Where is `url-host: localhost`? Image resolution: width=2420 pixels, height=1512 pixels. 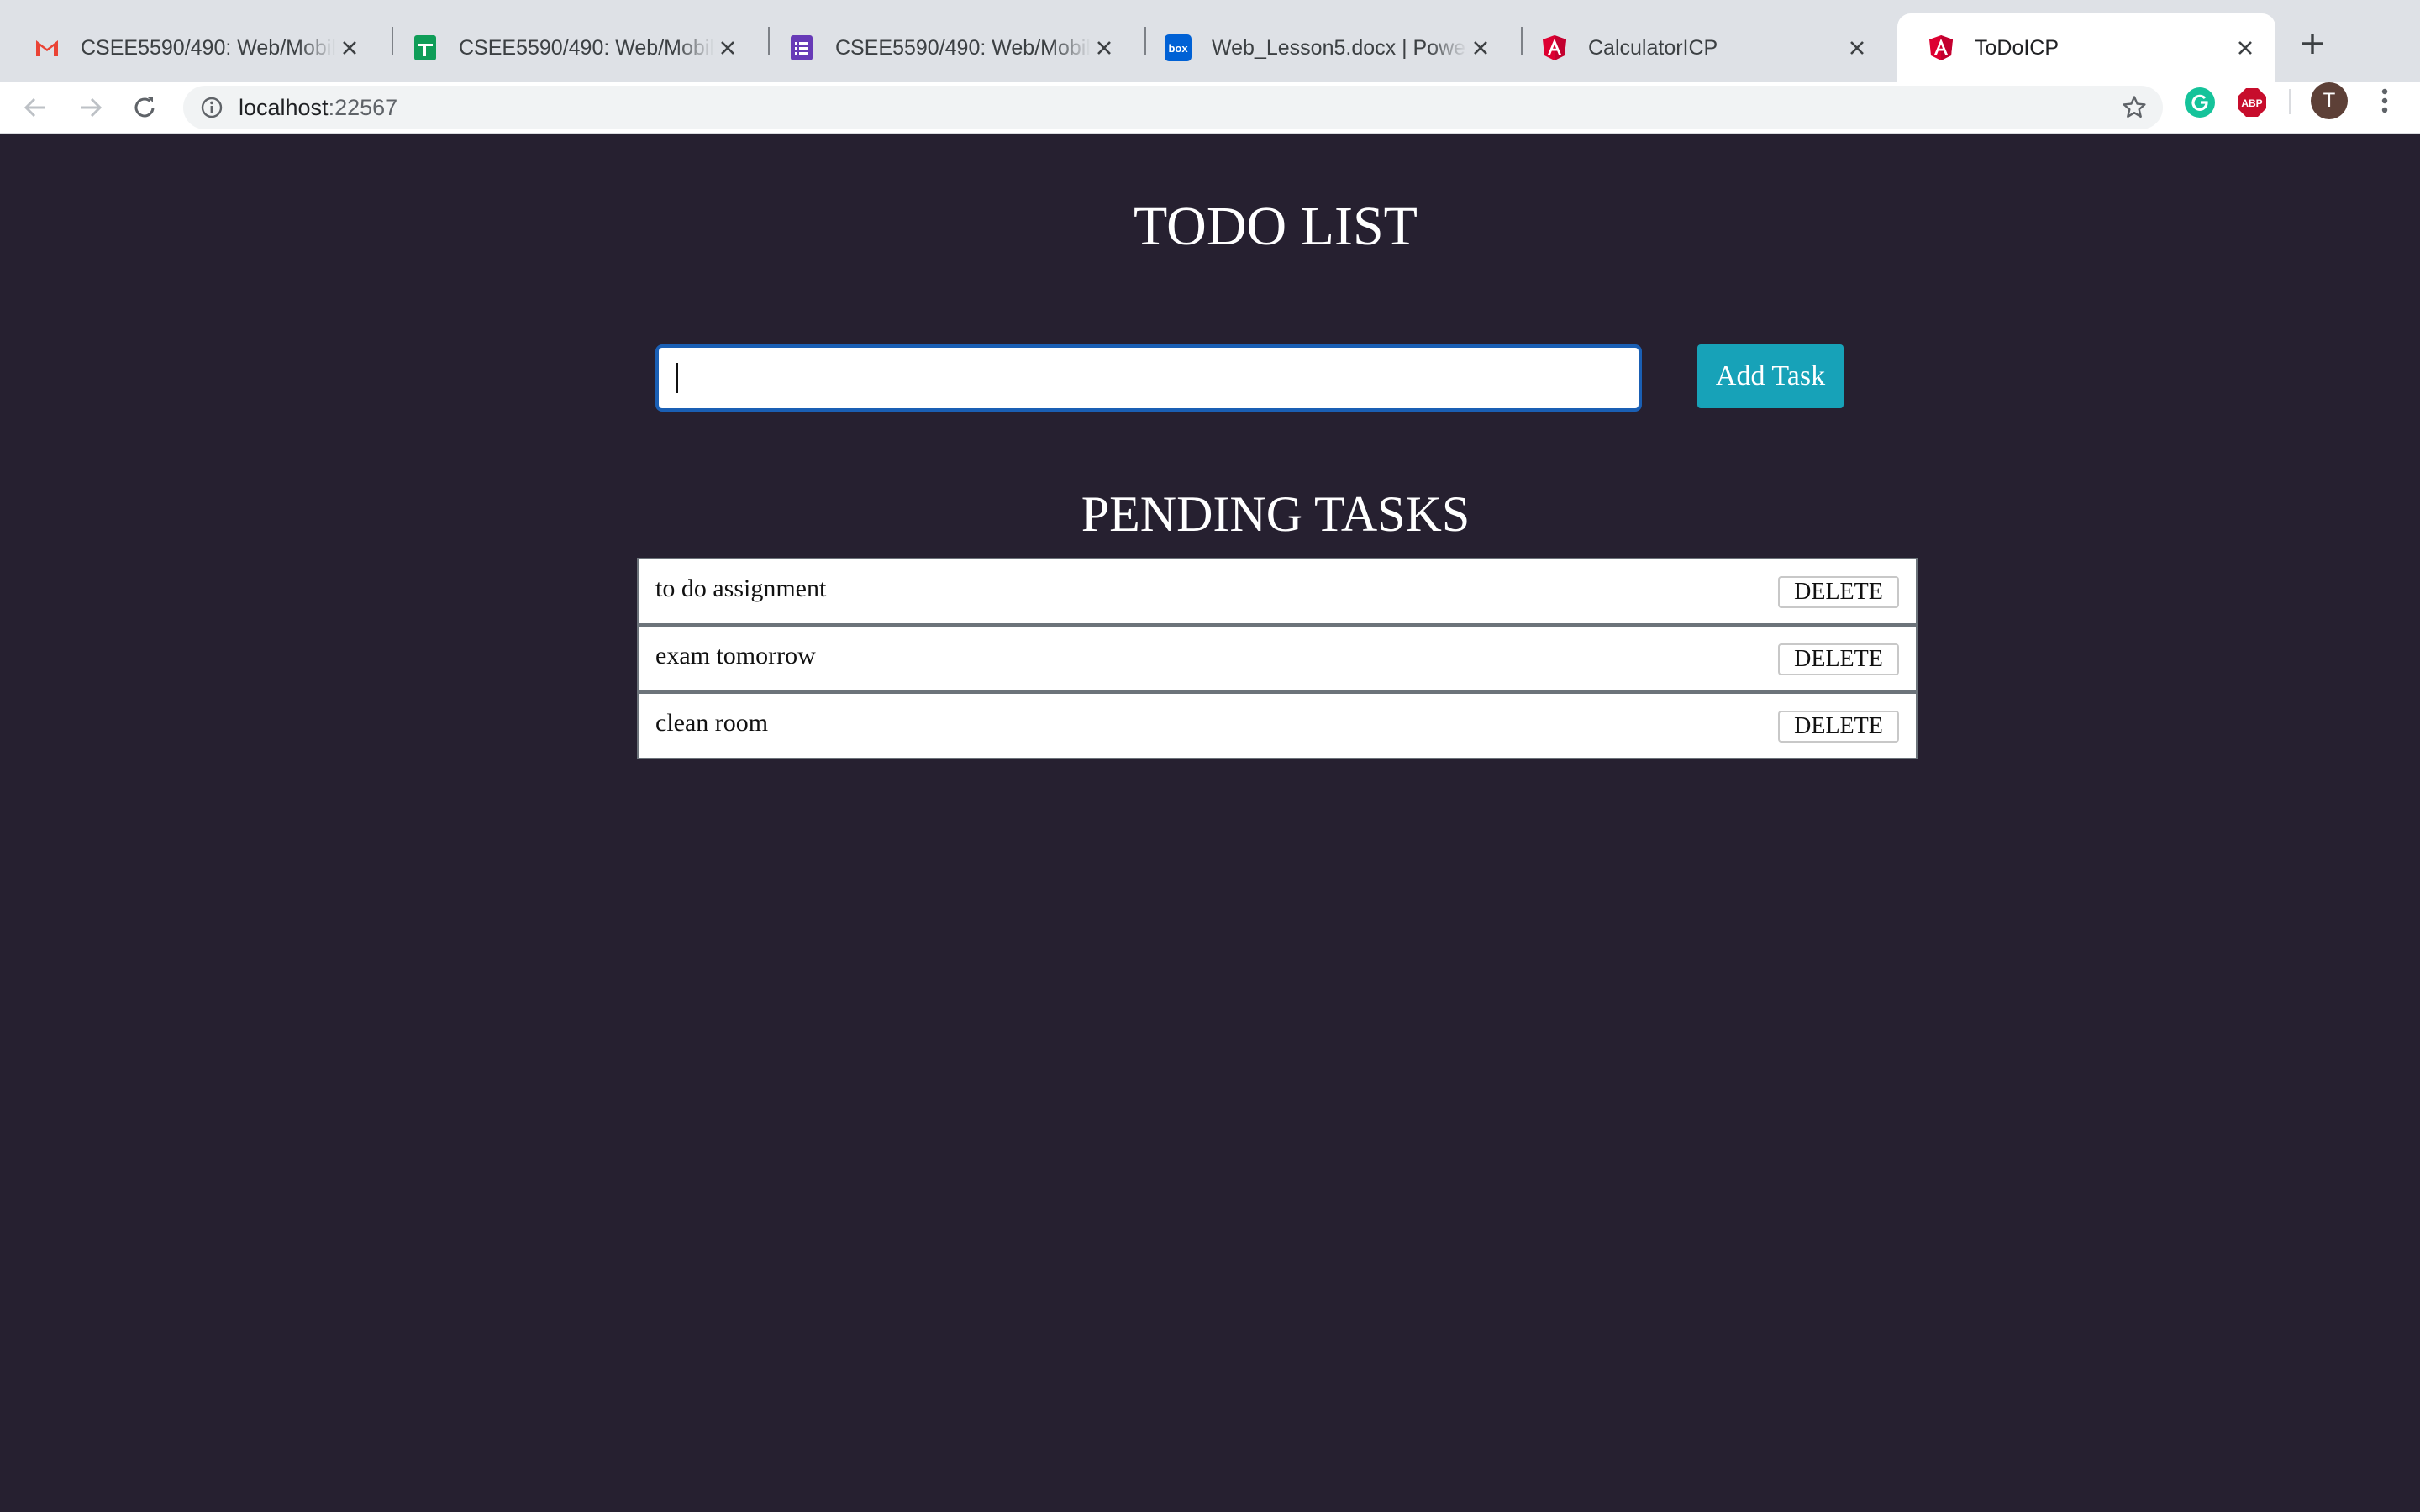 url-host: localhost is located at coordinates (284, 107).